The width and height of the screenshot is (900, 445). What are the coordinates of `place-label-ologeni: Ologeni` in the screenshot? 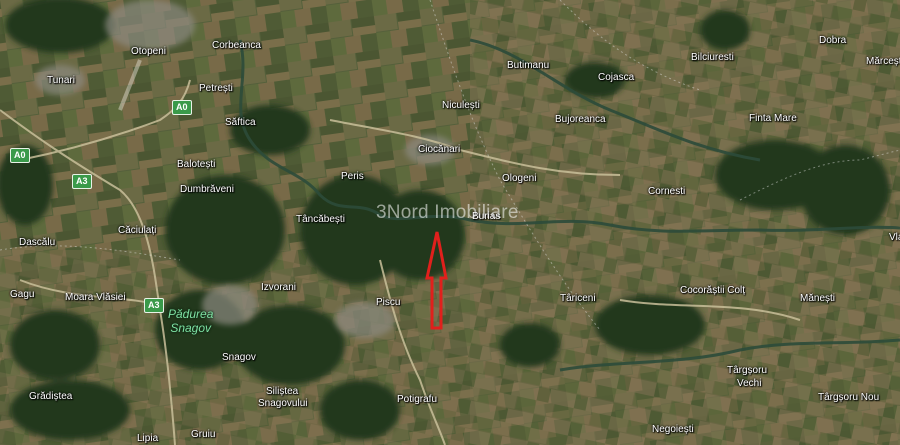 It's located at (519, 179).